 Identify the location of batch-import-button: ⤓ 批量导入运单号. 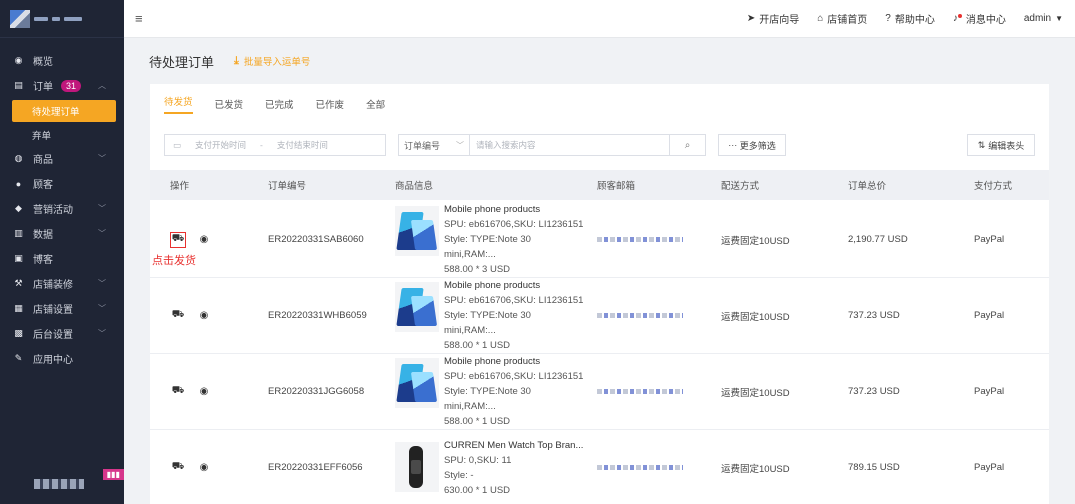
(272, 61).